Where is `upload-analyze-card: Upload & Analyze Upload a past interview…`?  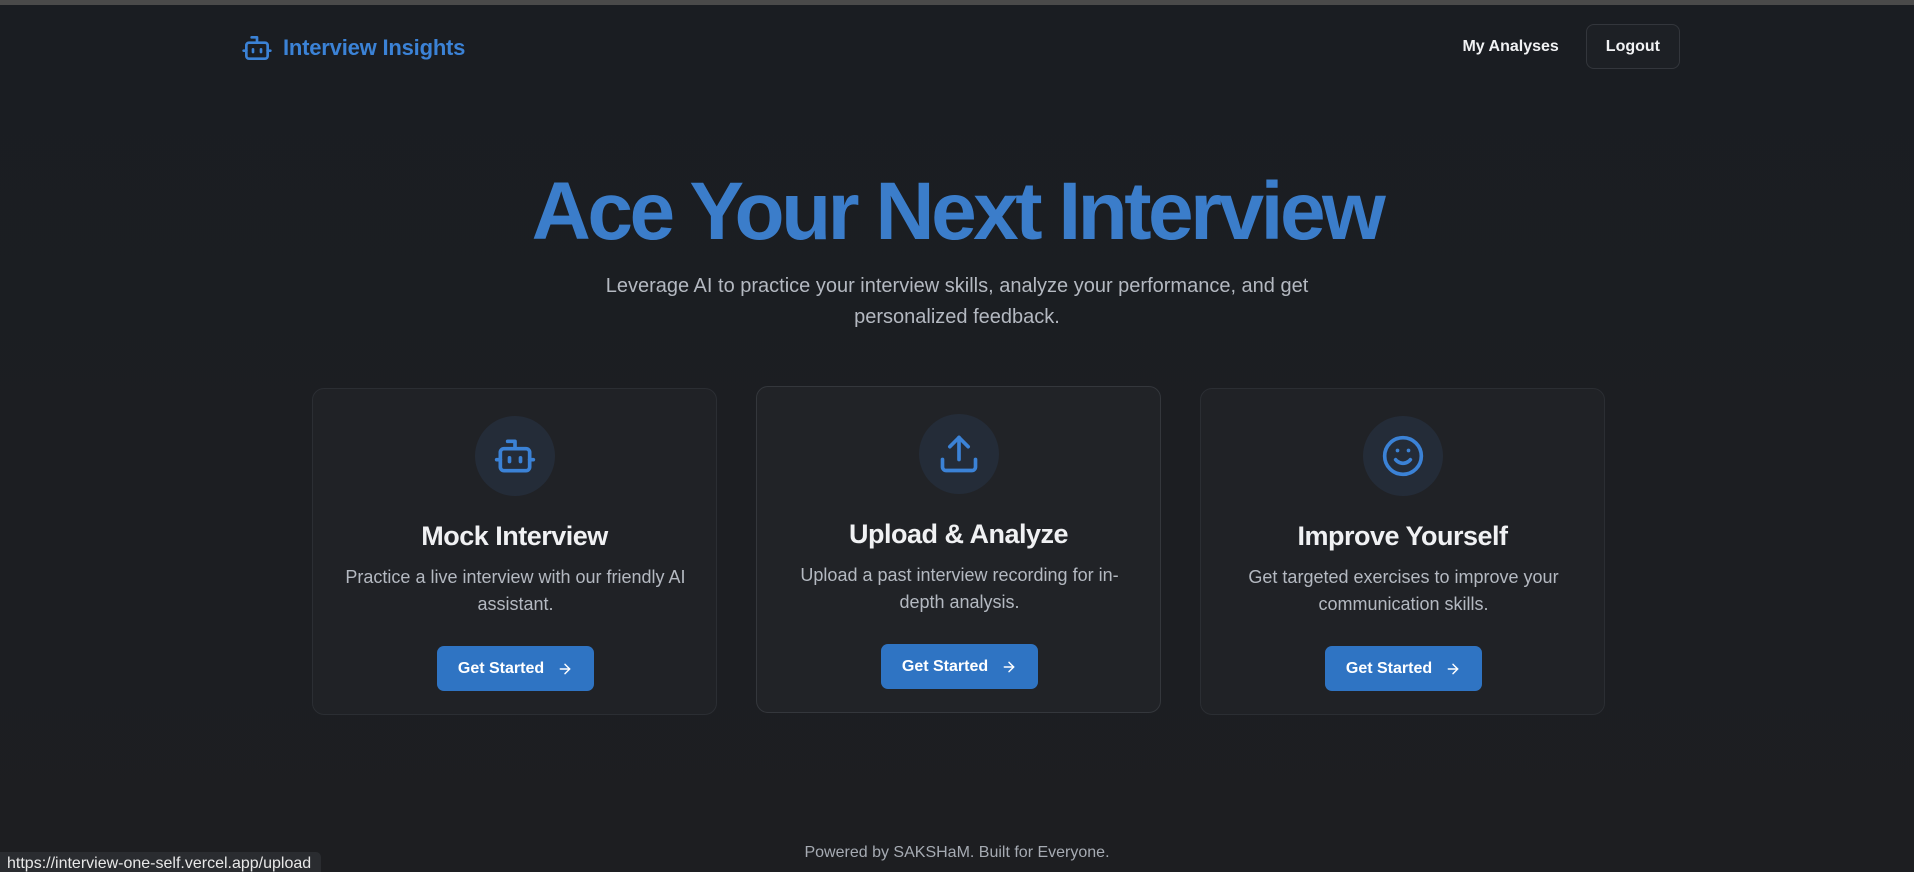 upload-analyze-card: Upload & Analyze Upload a past interview… is located at coordinates (958, 549).